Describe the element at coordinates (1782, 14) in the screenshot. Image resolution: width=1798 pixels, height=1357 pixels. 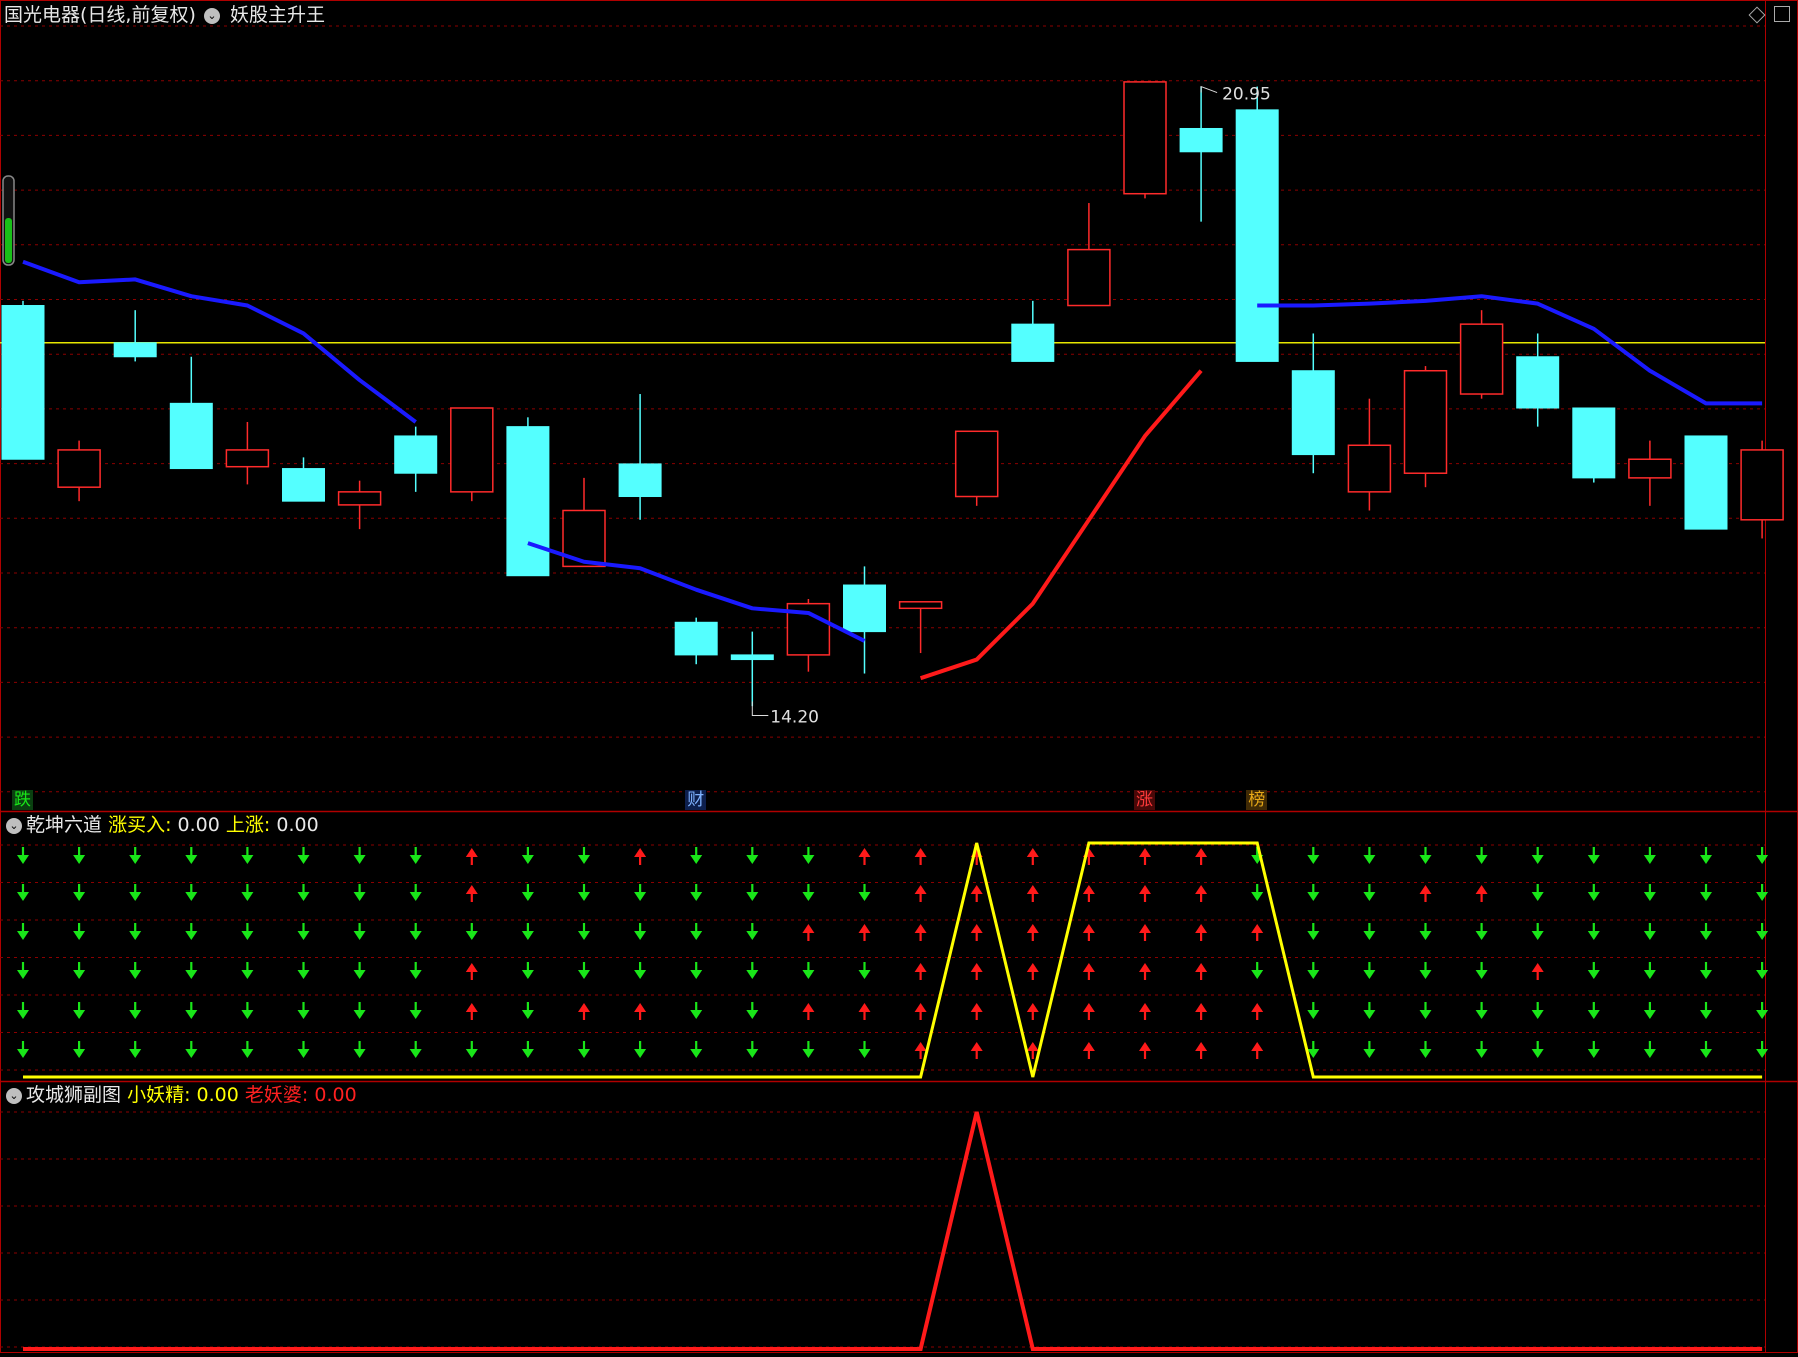
I see `restore-window-icon` at that location.